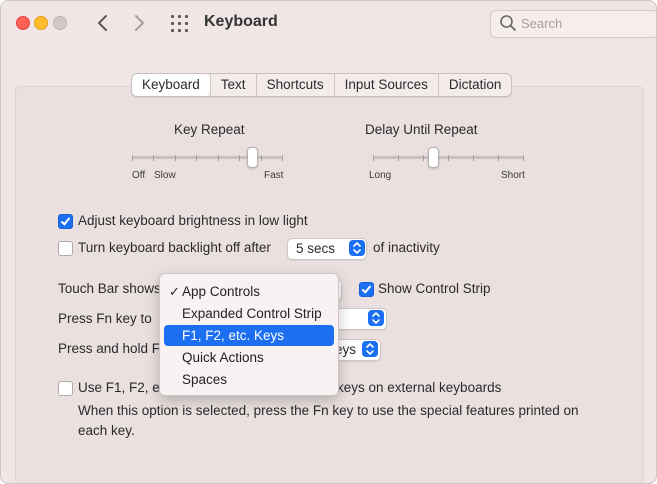 The height and width of the screenshot is (484, 657). What do you see at coordinates (406, 247) in the screenshot?
I see `inactivity-label: of inactivity` at bounding box center [406, 247].